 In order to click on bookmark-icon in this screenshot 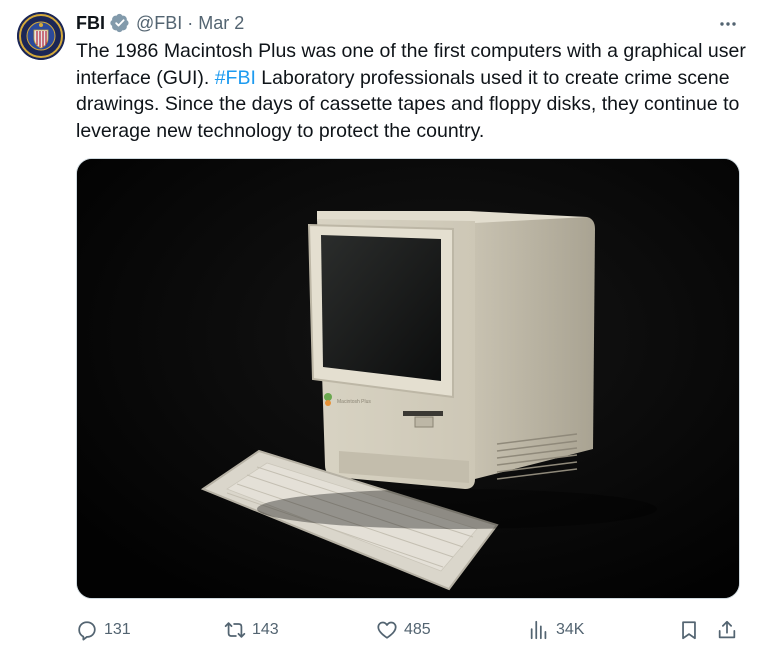, I will do `click(689, 630)`.